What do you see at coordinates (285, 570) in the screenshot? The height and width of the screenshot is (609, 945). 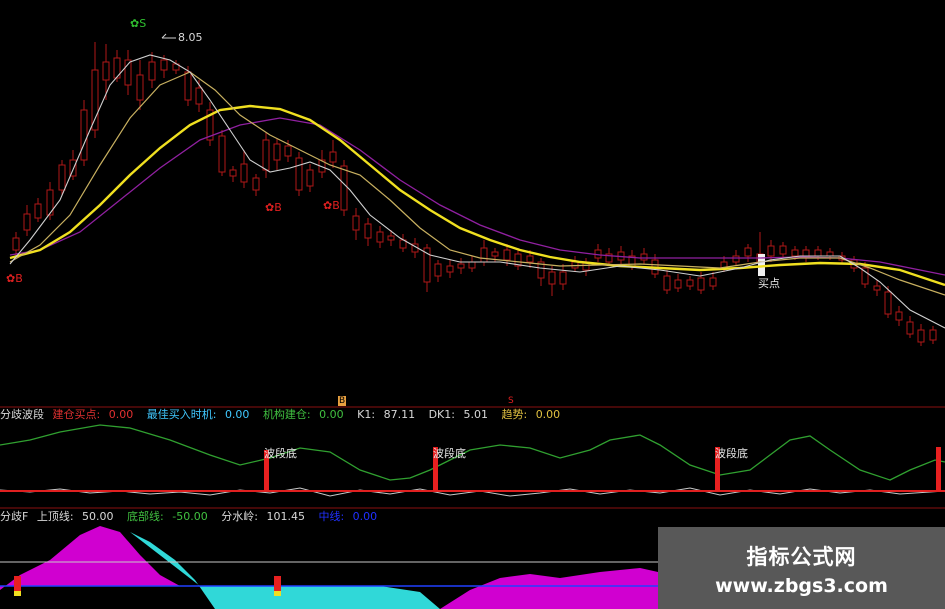 I see `cyan-area` at bounding box center [285, 570].